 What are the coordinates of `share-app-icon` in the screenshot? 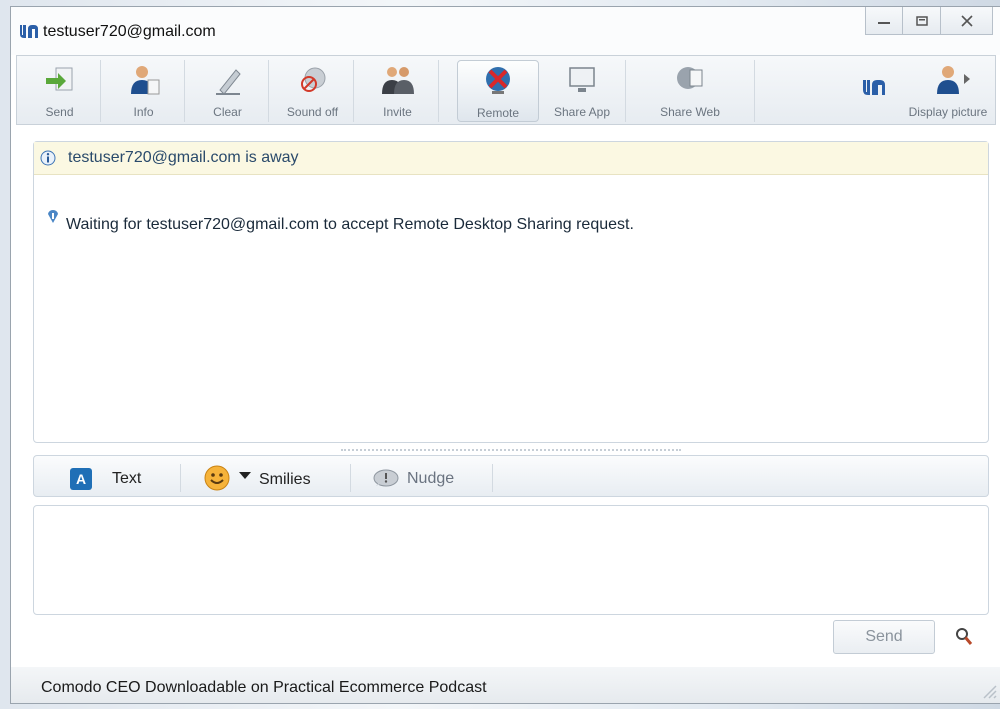 It's located at (582, 79).